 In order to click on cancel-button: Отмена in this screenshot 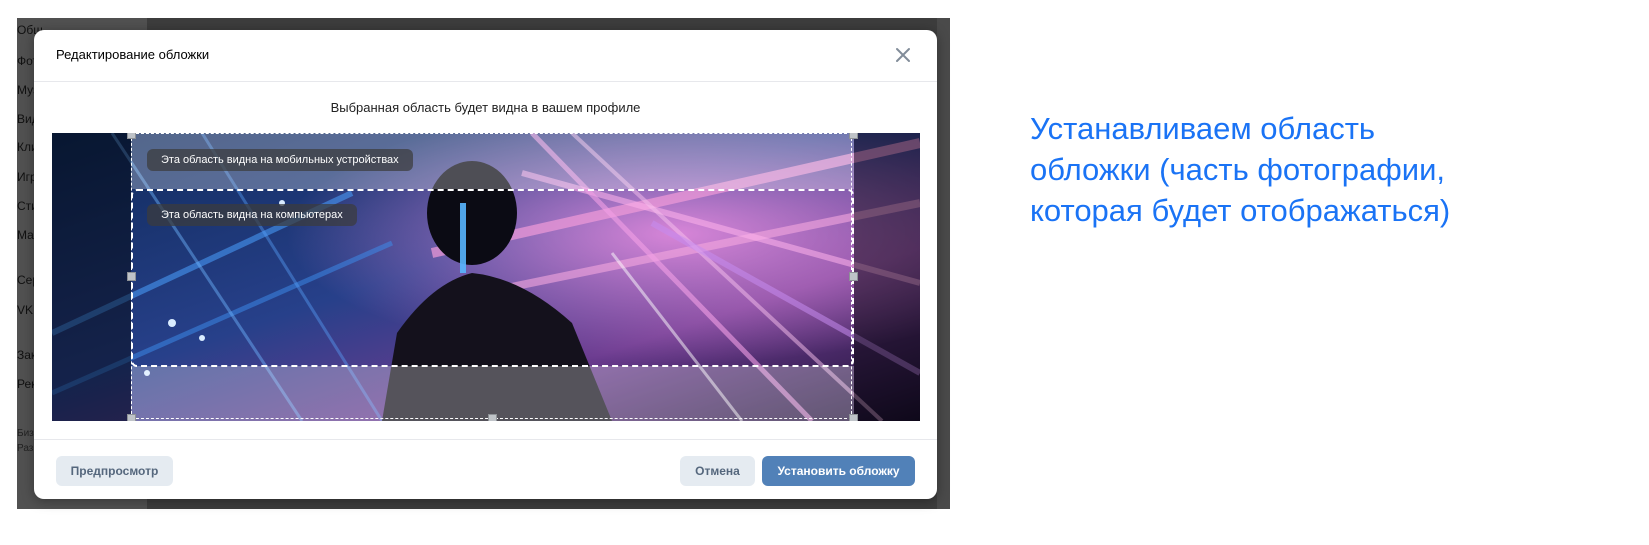, I will do `click(717, 471)`.